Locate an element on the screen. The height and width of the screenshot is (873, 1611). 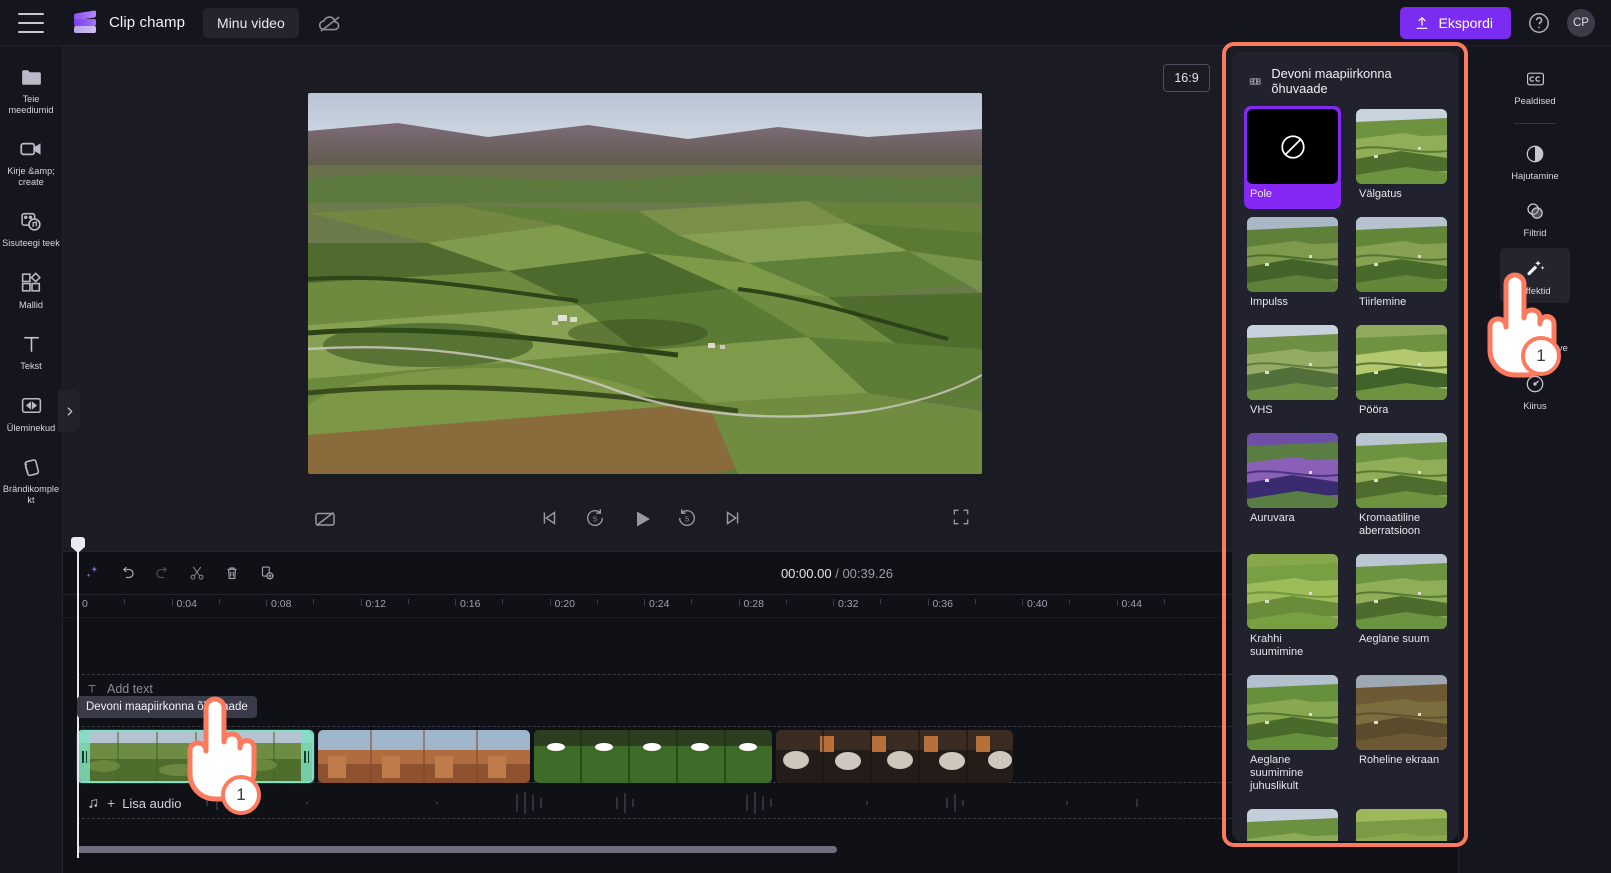
export-button: Ekspordi is located at coordinates (1455, 22).